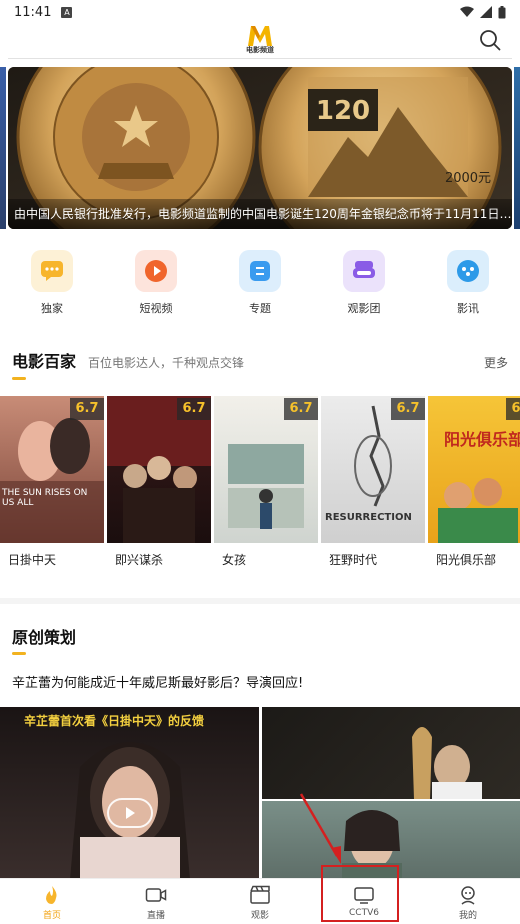 The image size is (520, 924). Describe the element at coordinates (139, 560) in the screenshot. I see `movie-title: 即兴谋杀` at that location.